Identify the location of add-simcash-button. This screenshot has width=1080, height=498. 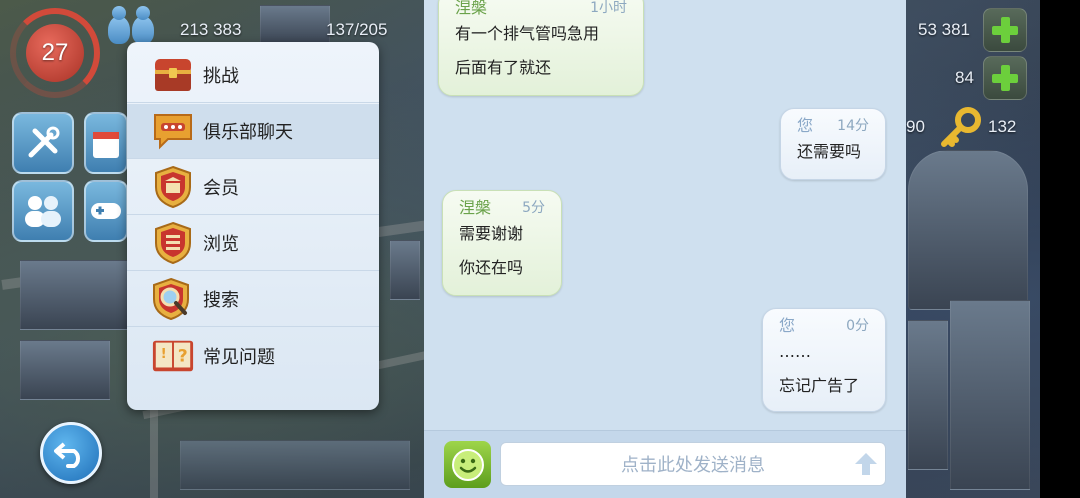
(1005, 78).